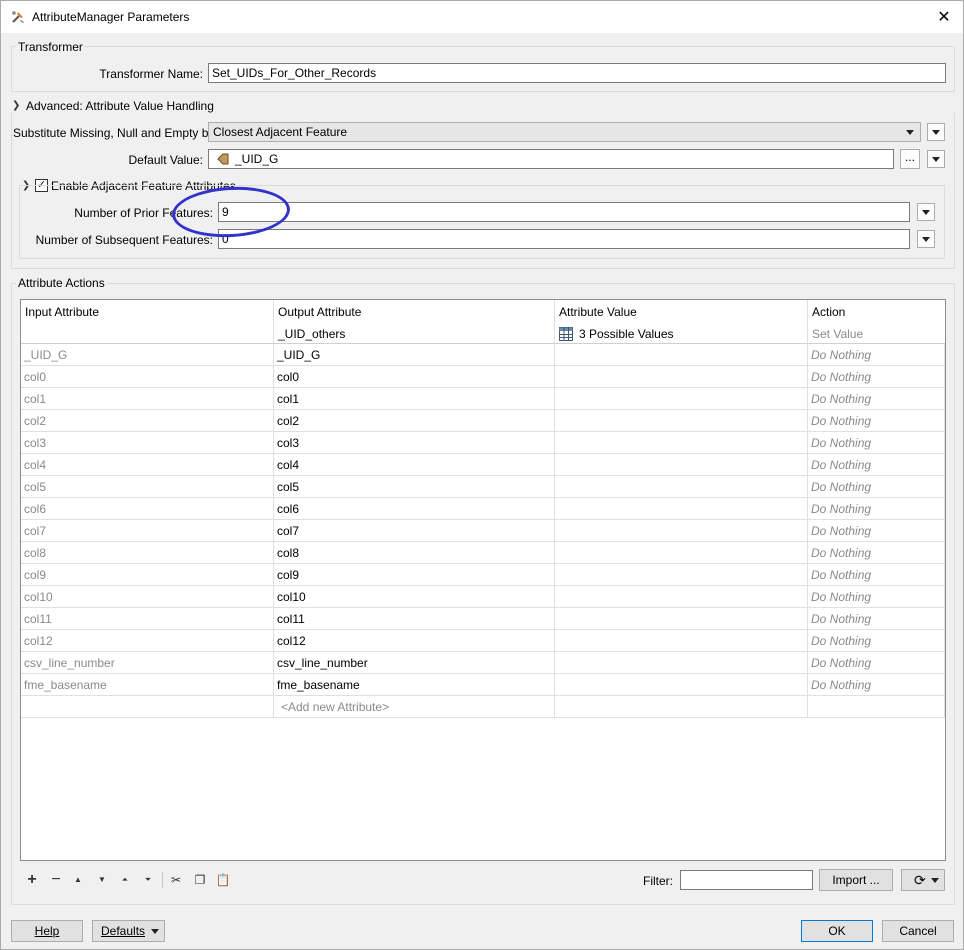 This screenshot has width=964, height=950. I want to click on cell-input: col4, so click(147, 465).